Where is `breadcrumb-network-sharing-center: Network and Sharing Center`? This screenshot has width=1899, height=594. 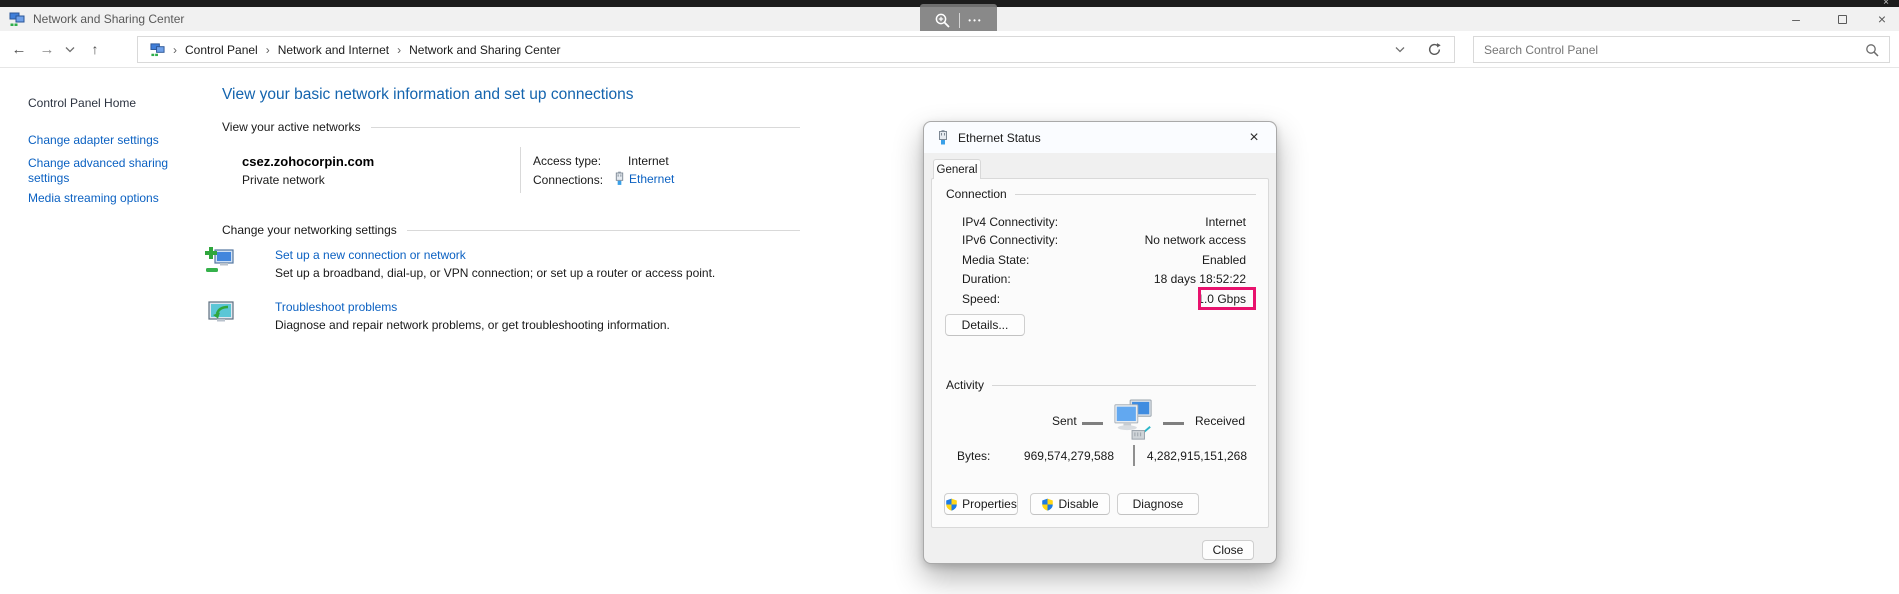
breadcrumb-network-sharing-center: Network and Sharing Center is located at coordinates (484, 50).